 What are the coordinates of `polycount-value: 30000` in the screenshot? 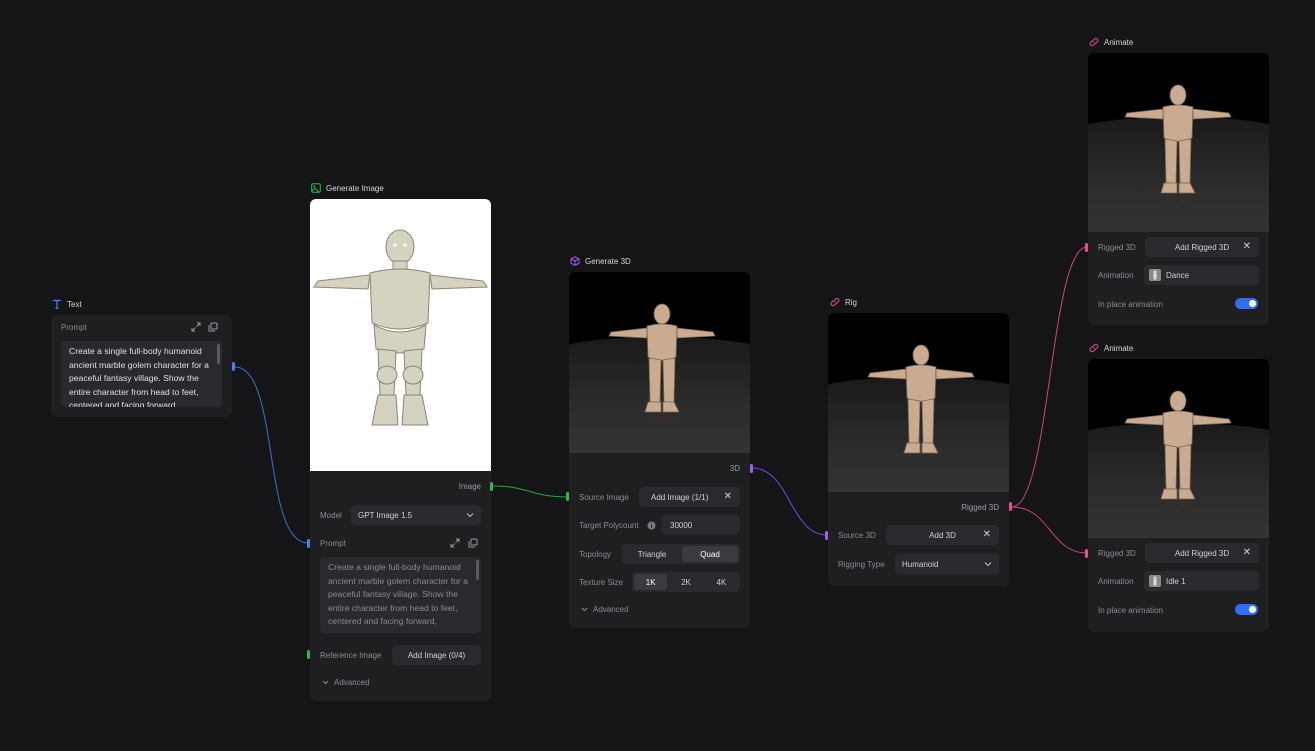 It's located at (681, 525).